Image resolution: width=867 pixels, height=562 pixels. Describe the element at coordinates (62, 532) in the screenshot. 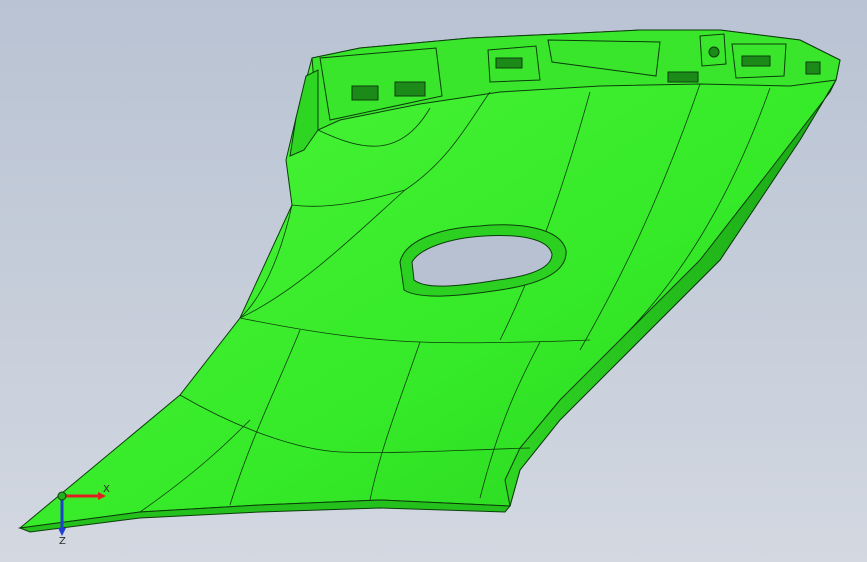

I see `z-axis-arrow` at that location.